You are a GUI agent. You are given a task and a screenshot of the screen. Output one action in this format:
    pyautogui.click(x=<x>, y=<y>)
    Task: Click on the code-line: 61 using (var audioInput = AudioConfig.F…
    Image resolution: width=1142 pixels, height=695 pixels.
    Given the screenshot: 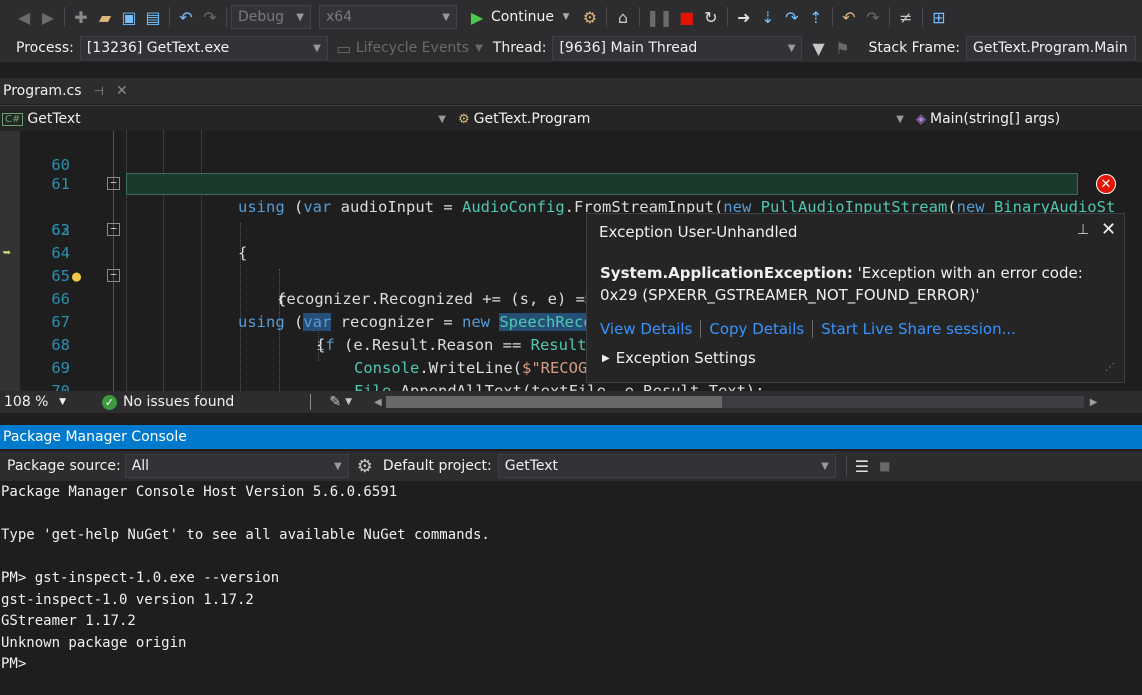 What is the action you would take?
    pyautogui.click(x=571, y=183)
    